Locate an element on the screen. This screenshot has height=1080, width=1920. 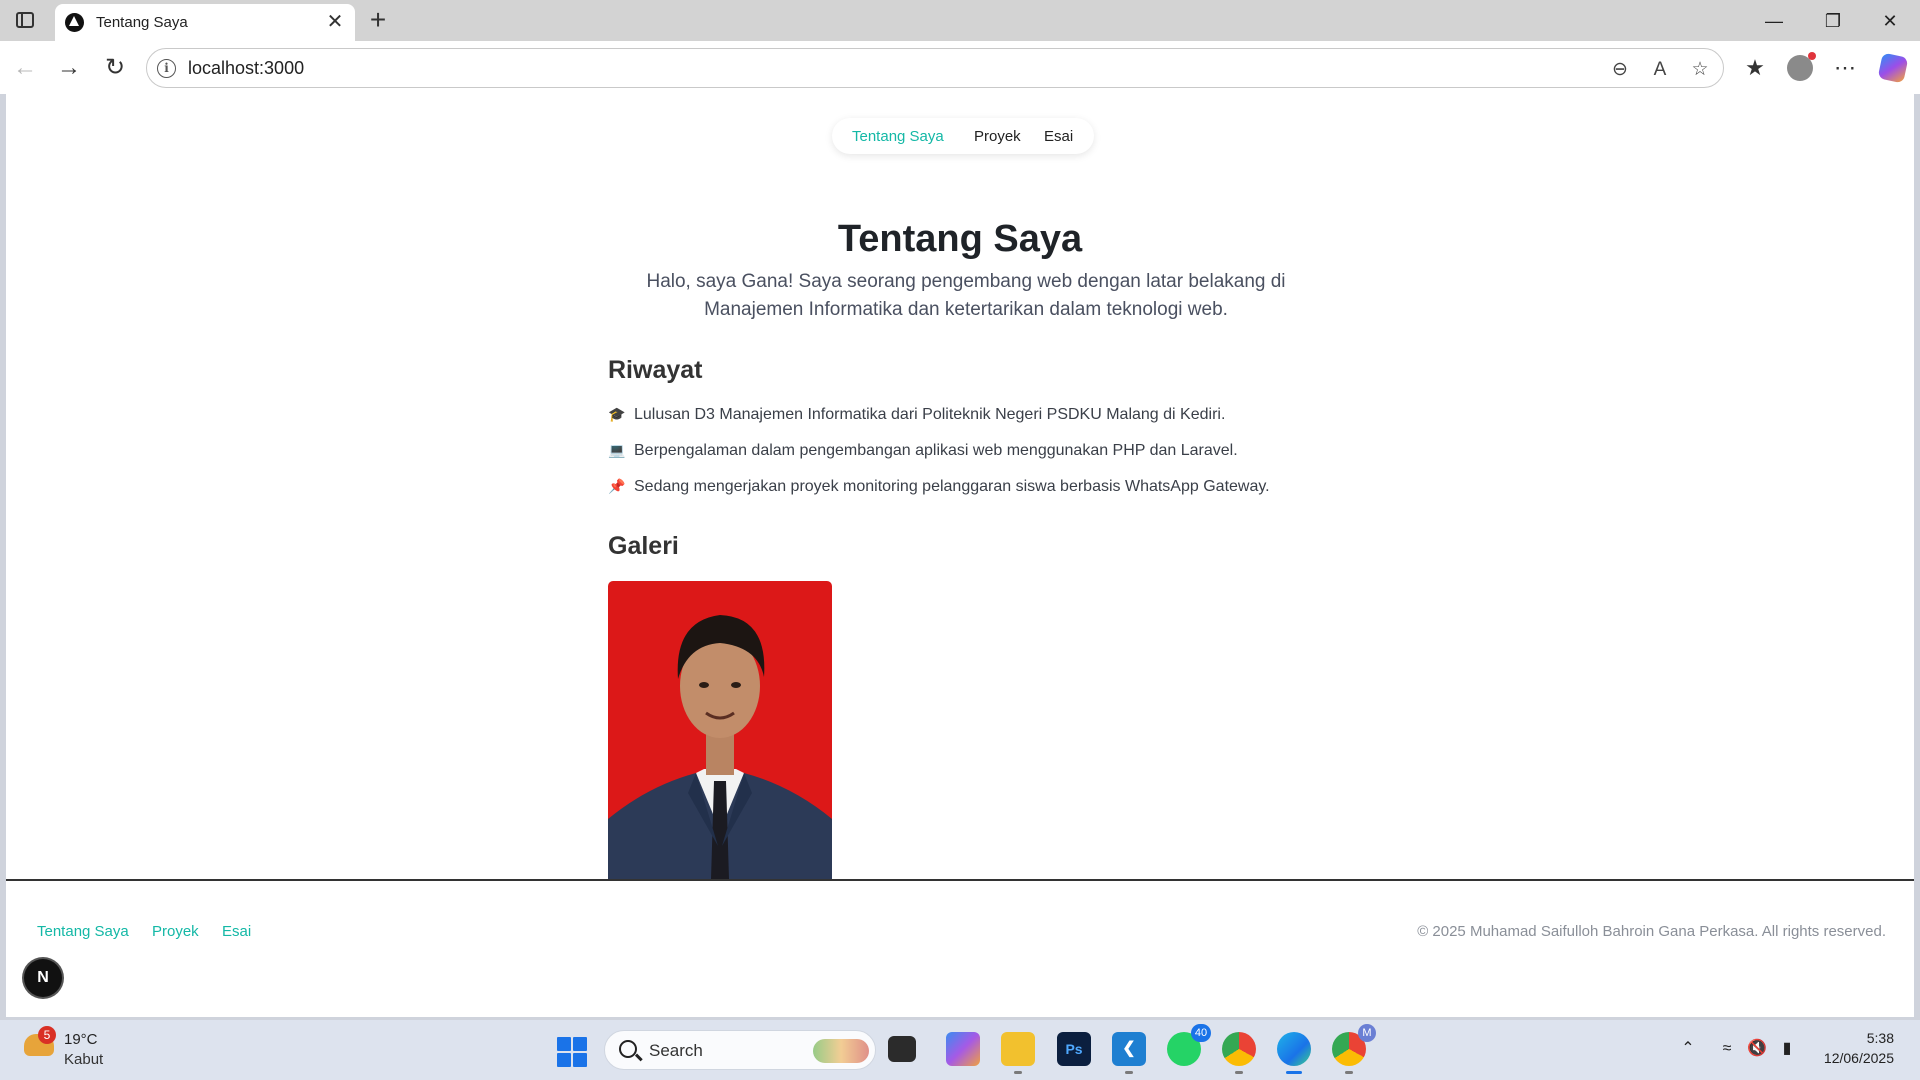
nav-link-tentang-saya: Tentang Saya is located at coordinates (898, 136).